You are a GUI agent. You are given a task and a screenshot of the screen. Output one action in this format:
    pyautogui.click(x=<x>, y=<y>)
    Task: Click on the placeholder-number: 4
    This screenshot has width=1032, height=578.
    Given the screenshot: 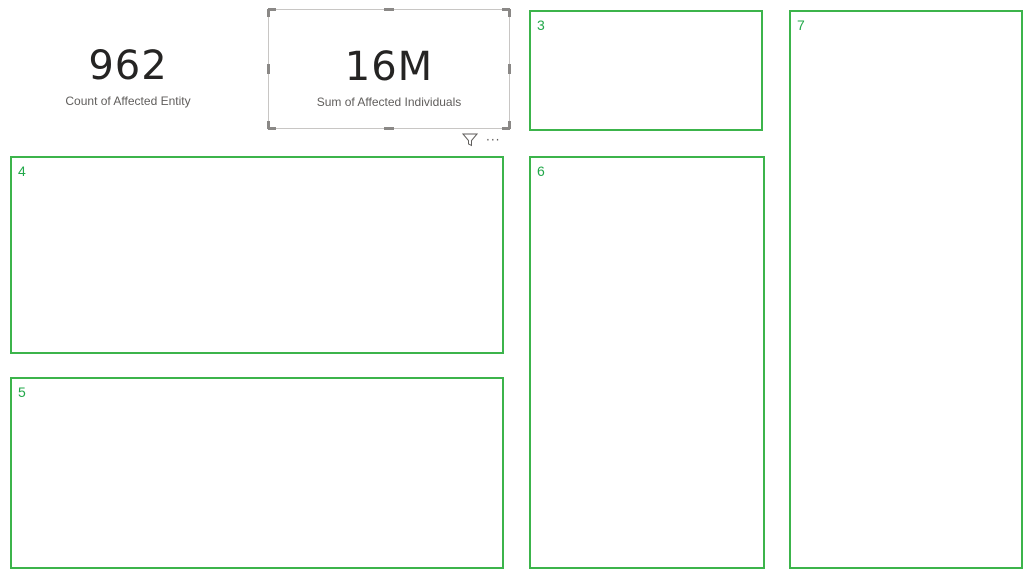 What is the action you would take?
    pyautogui.click(x=22, y=171)
    